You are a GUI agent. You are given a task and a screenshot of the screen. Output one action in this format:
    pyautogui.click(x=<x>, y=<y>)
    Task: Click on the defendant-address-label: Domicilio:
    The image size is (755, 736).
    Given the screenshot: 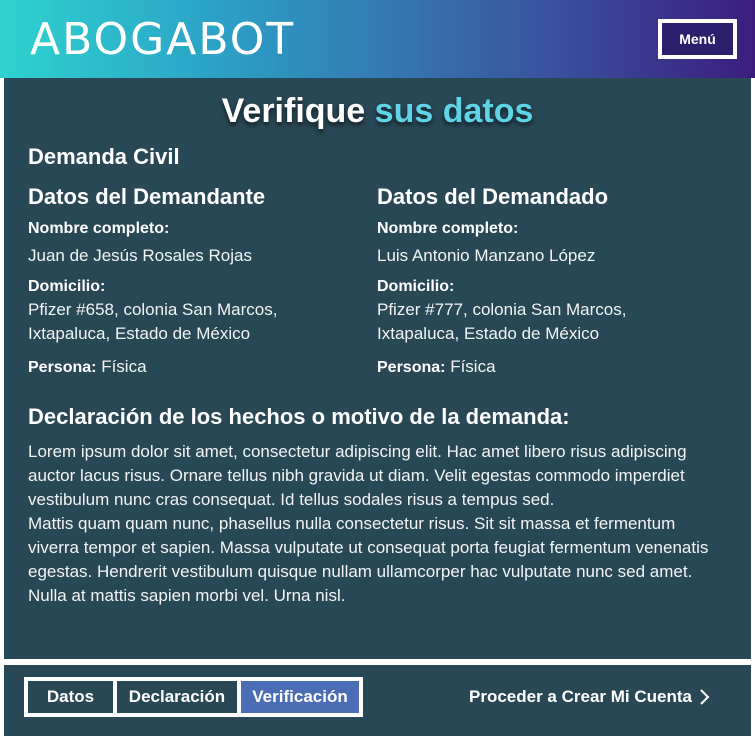 What is the action you would take?
    pyautogui.click(x=416, y=286)
    